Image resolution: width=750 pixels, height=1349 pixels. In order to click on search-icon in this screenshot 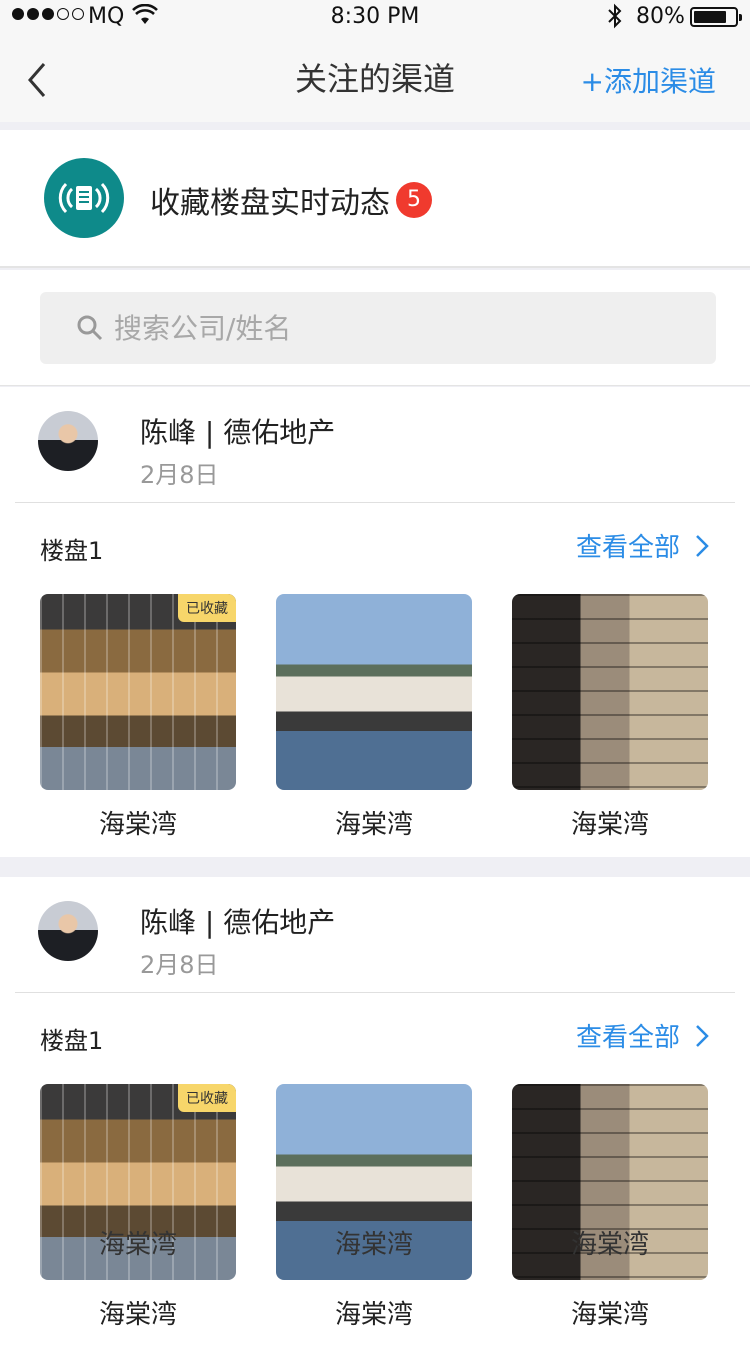, I will do `click(90, 328)`.